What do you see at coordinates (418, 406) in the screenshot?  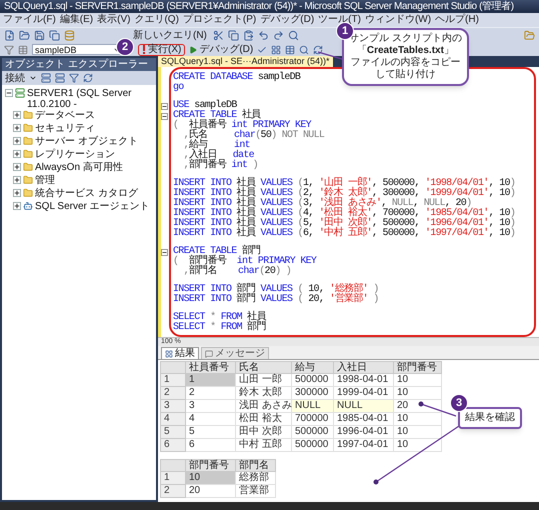 I see `table-cell: 20` at bounding box center [418, 406].